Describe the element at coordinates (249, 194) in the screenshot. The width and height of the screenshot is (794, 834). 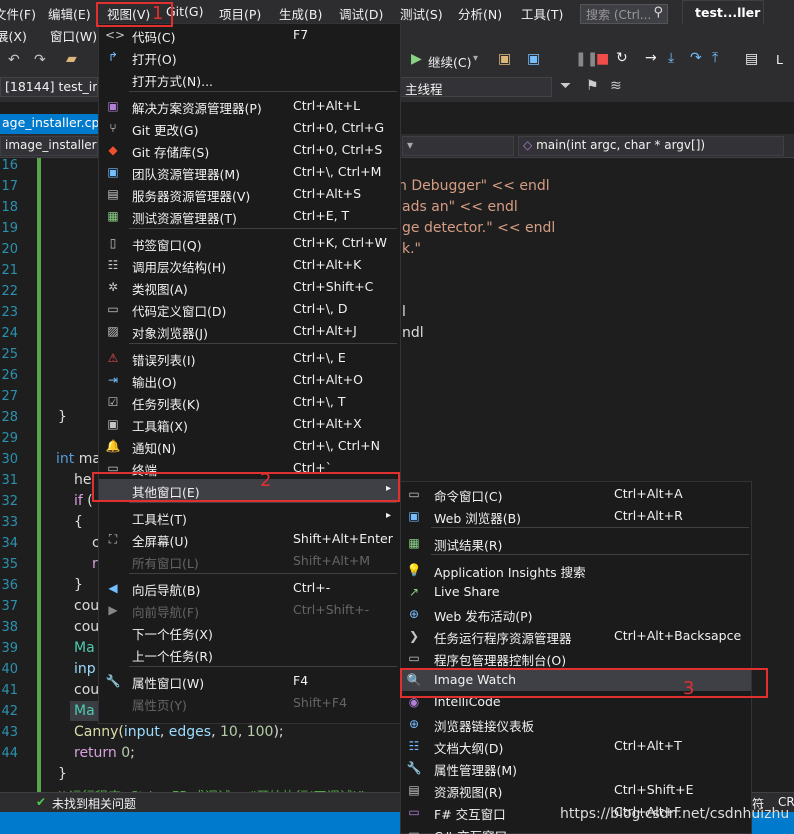
I see `view-menu-item: ▤ 服务器资源管理器(V) Ctrl+Alt+S` at that location.